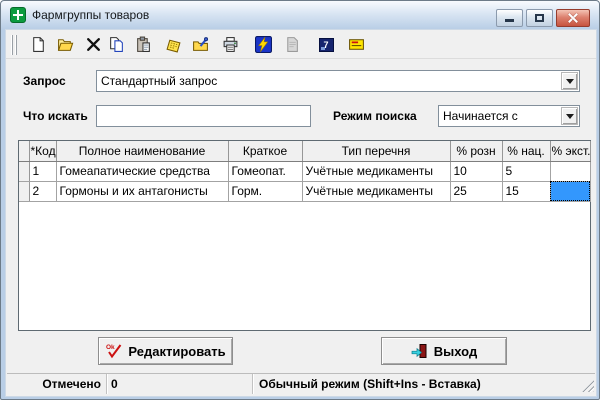 The height and width of the screenshot is (400, 600). I want to click on window-title: Фармгруппы товаров, so click(91, 15).